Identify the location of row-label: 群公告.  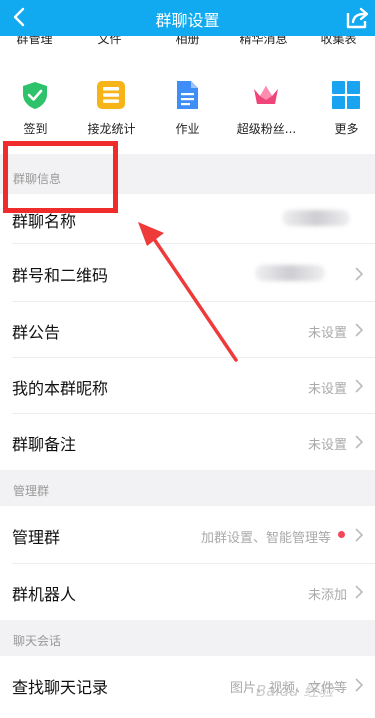
(36, 332).